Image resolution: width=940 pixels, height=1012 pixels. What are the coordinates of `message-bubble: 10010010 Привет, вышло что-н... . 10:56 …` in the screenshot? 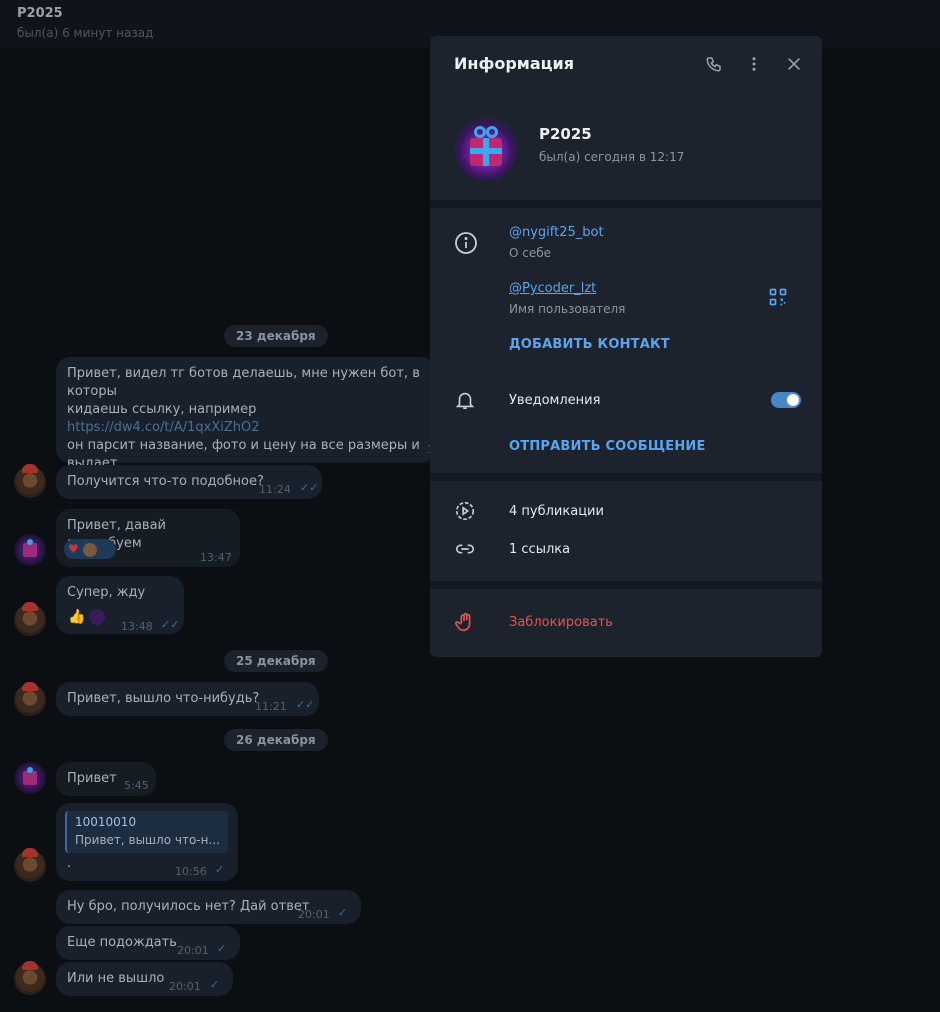 It's located at (147, 842).